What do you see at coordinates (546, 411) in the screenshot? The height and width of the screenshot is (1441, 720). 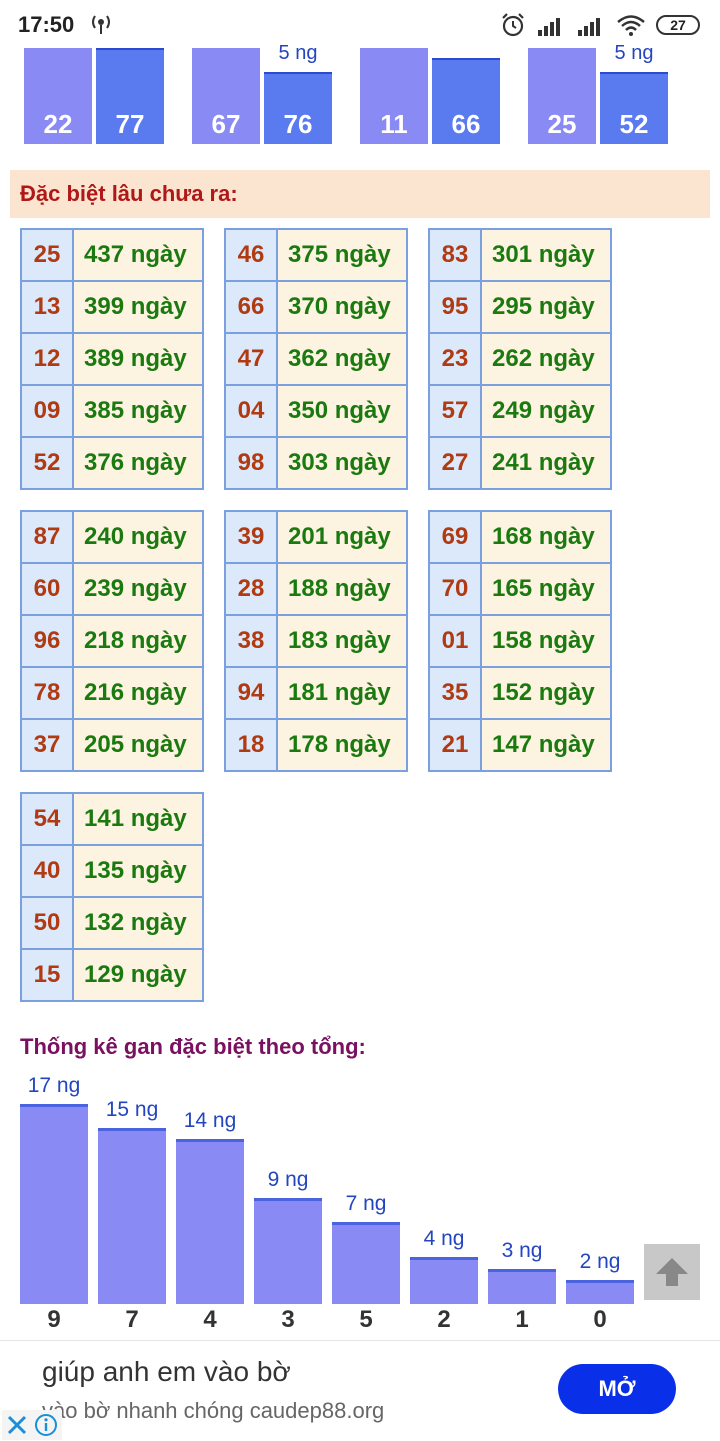 I see `days-cell: 249 ngày` at bounding box center [546, 411].